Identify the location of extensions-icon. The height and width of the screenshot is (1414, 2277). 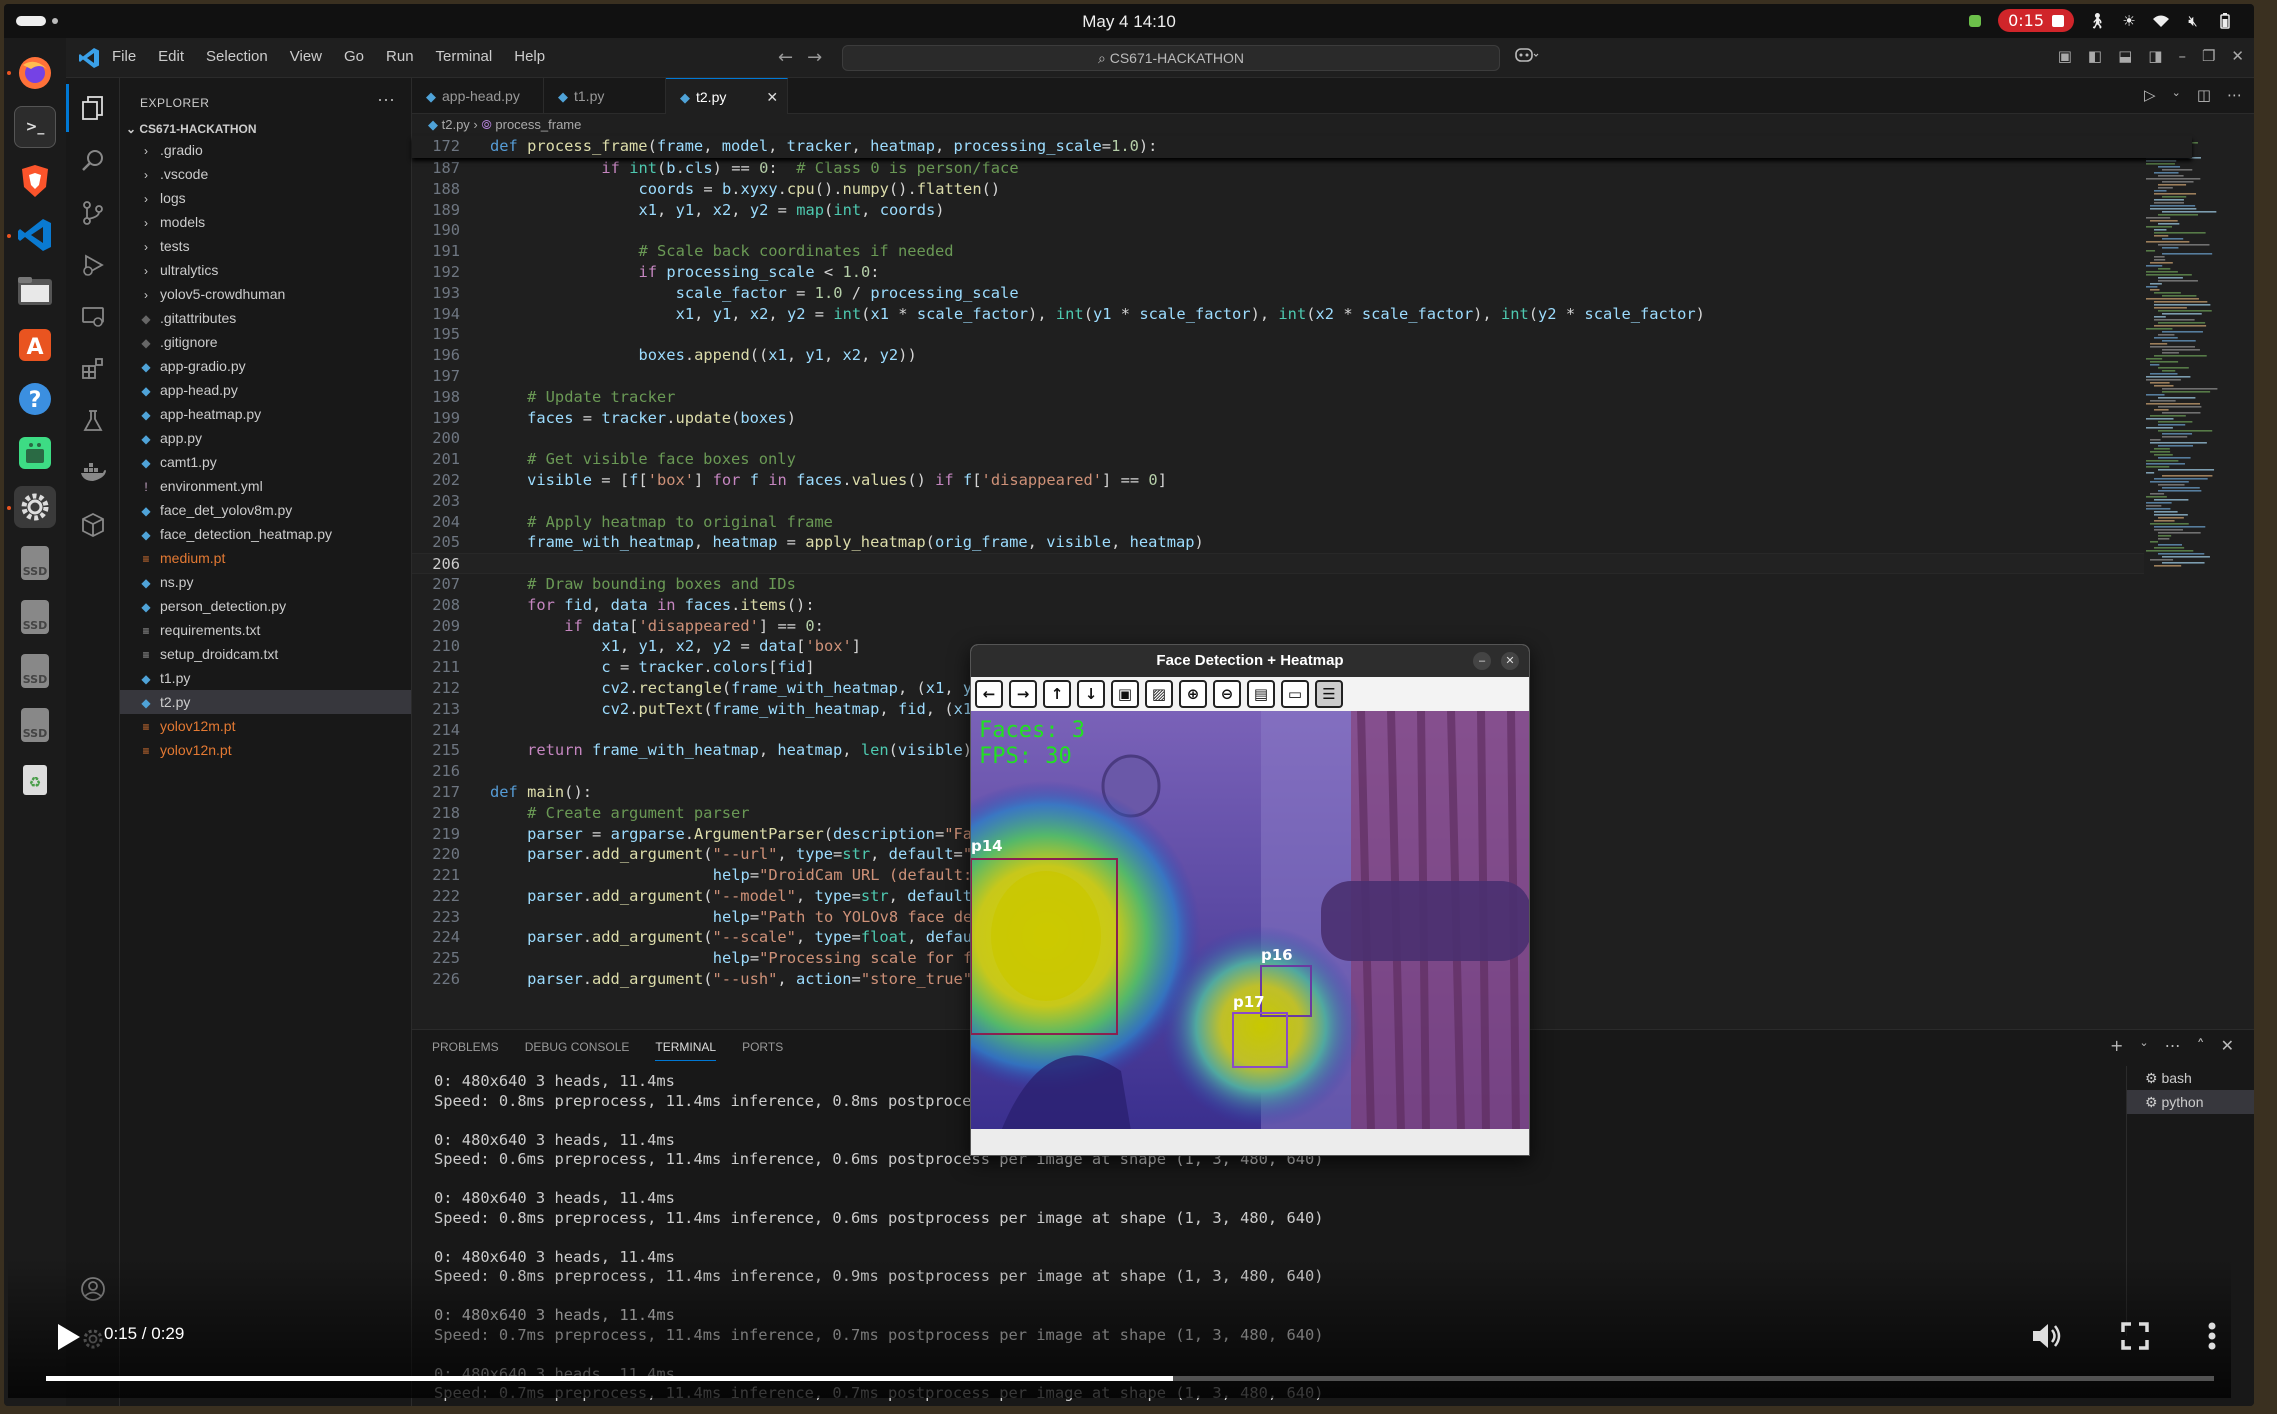
(93, 369).